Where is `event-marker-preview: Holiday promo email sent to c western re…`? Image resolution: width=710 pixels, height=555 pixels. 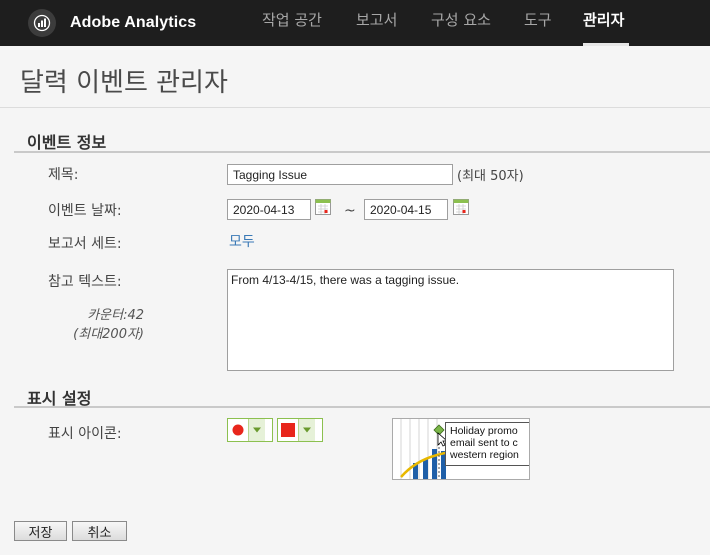 event-marker-preview: Holiday promo email sent to c western re… is located at coordinates (461, 449).